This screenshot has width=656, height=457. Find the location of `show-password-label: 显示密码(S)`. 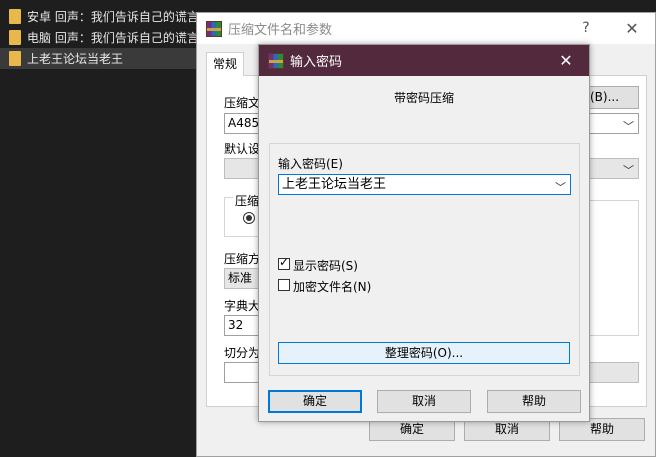

show-password-label: 显示密码(S) is located at coordinates (325, 266).